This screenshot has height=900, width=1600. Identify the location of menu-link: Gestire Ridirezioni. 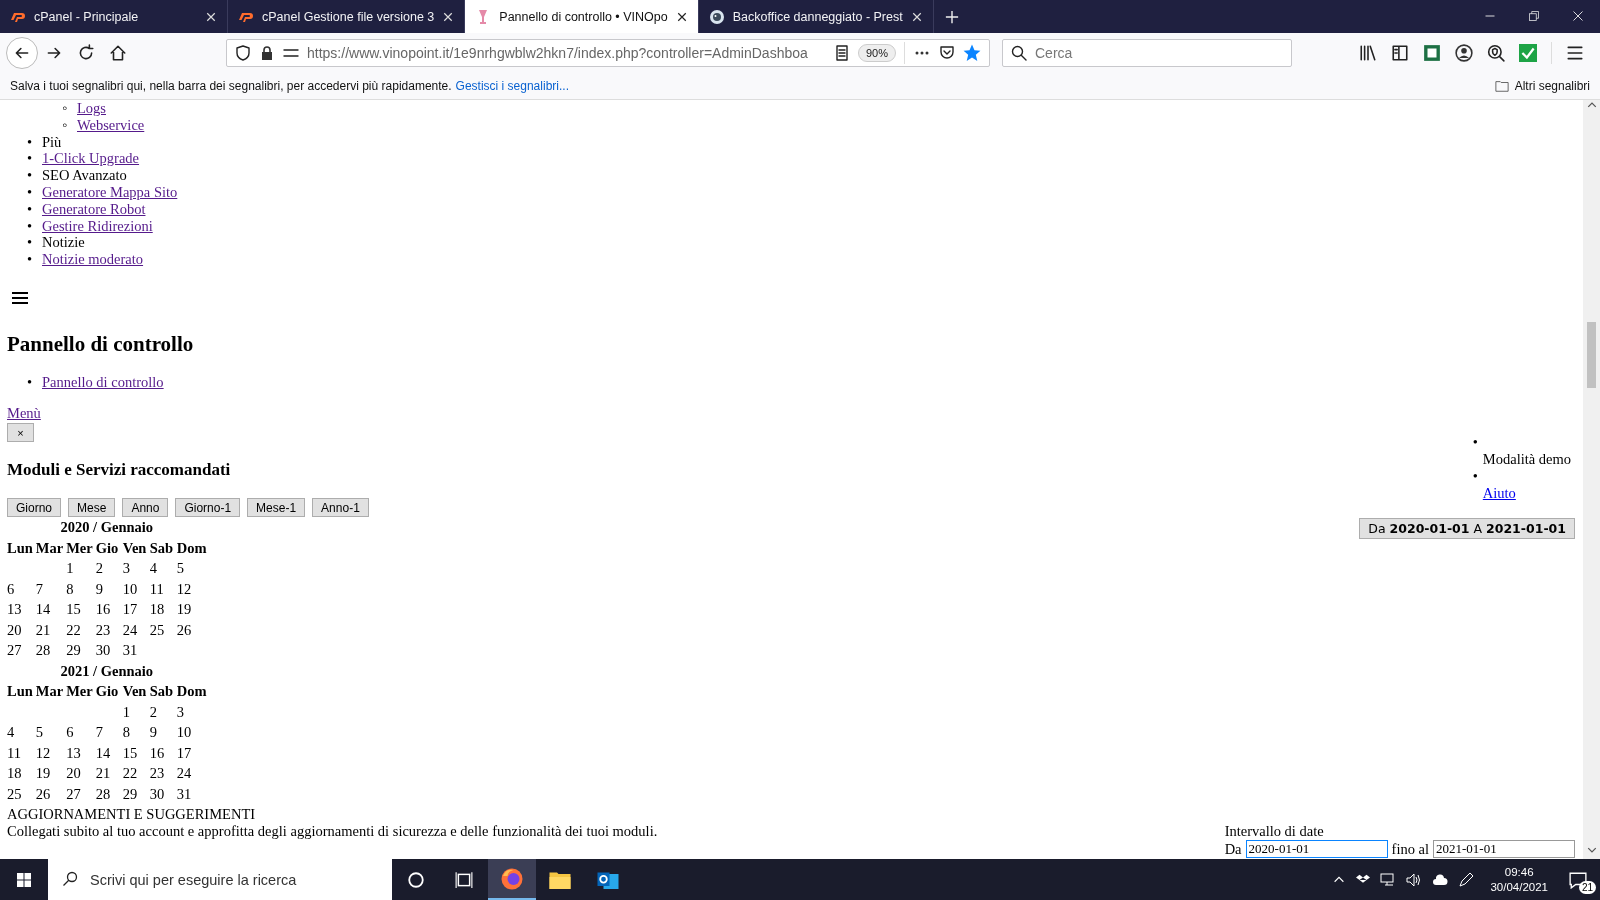
(97, 226).